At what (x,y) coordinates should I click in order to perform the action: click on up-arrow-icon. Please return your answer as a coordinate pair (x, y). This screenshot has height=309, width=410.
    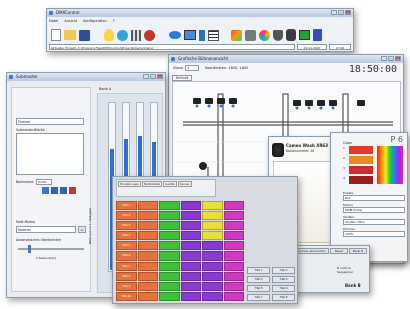
    Looking at the image, I should click on (54, 190).